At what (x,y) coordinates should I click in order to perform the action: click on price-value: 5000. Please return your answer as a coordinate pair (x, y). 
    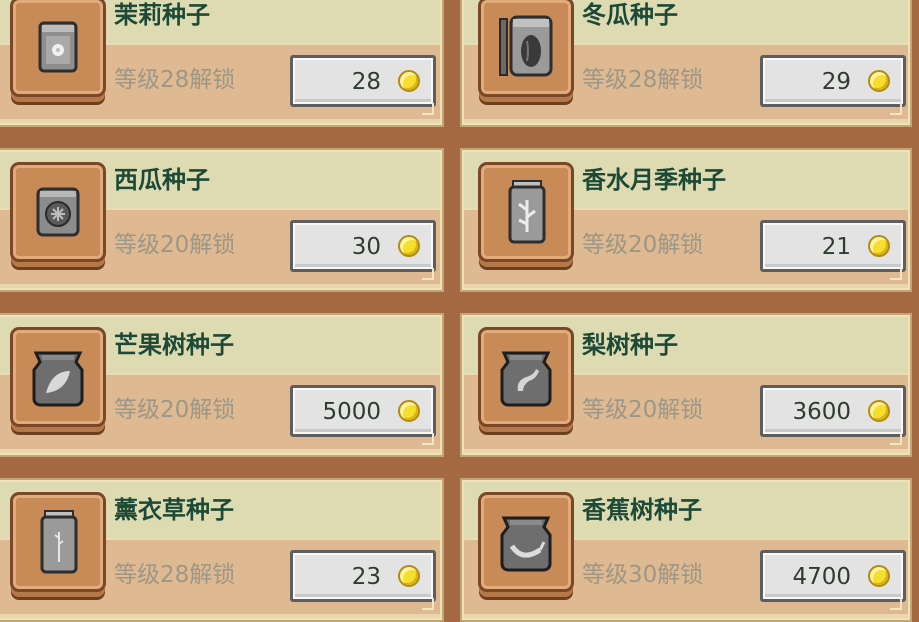
    Looking at the image, I should click on (351, 412).